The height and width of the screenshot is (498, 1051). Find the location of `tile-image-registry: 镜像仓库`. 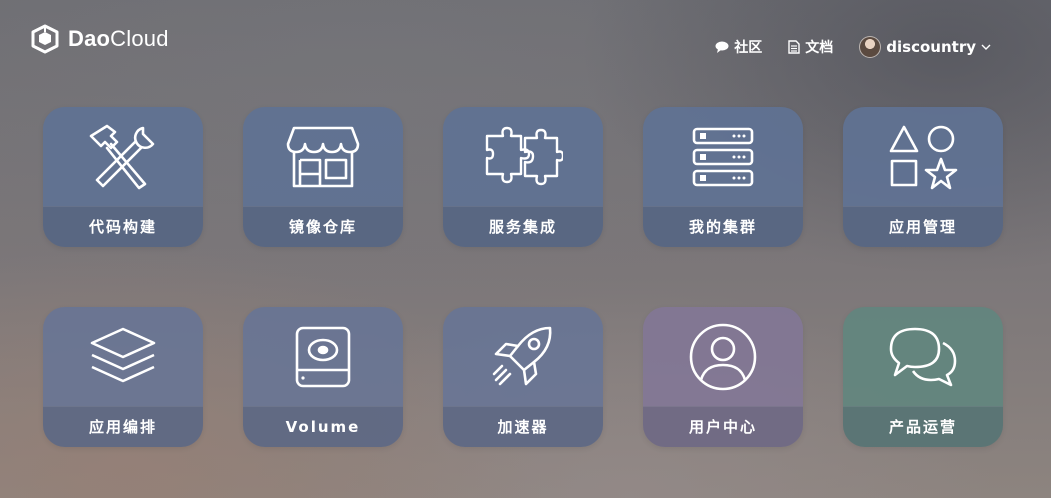

tile-image-registry: 镜像仓库 is located at coordinates (323, 177).